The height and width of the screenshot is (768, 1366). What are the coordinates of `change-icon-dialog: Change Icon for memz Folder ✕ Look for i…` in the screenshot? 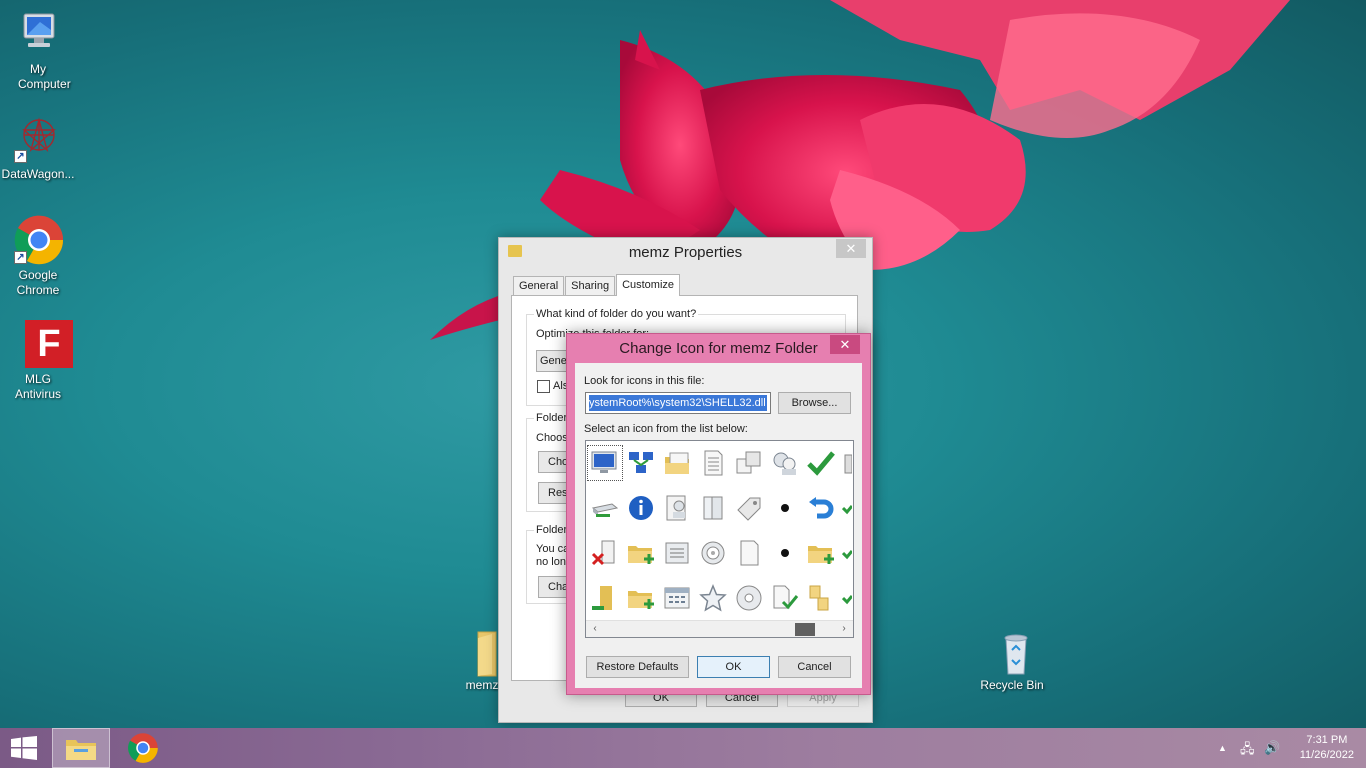 It's located at (718, 514).